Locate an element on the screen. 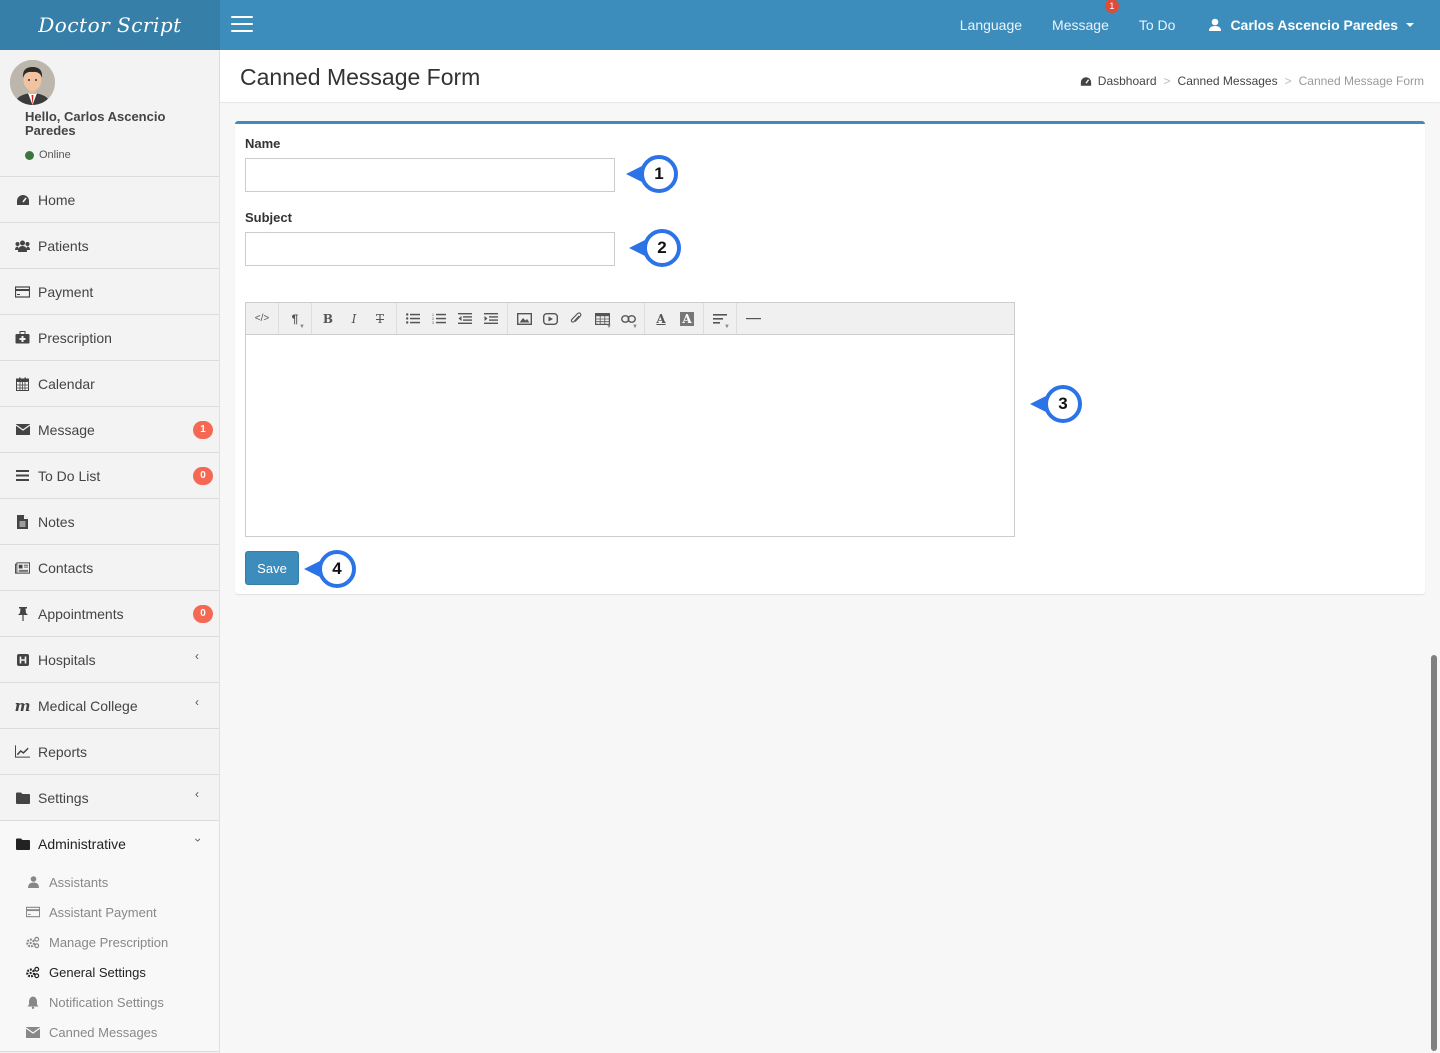 Image resolution: width=1440 pixels, height=1053 pixels. paragraph-icon: ¶ is located at coordinates (295, 318).